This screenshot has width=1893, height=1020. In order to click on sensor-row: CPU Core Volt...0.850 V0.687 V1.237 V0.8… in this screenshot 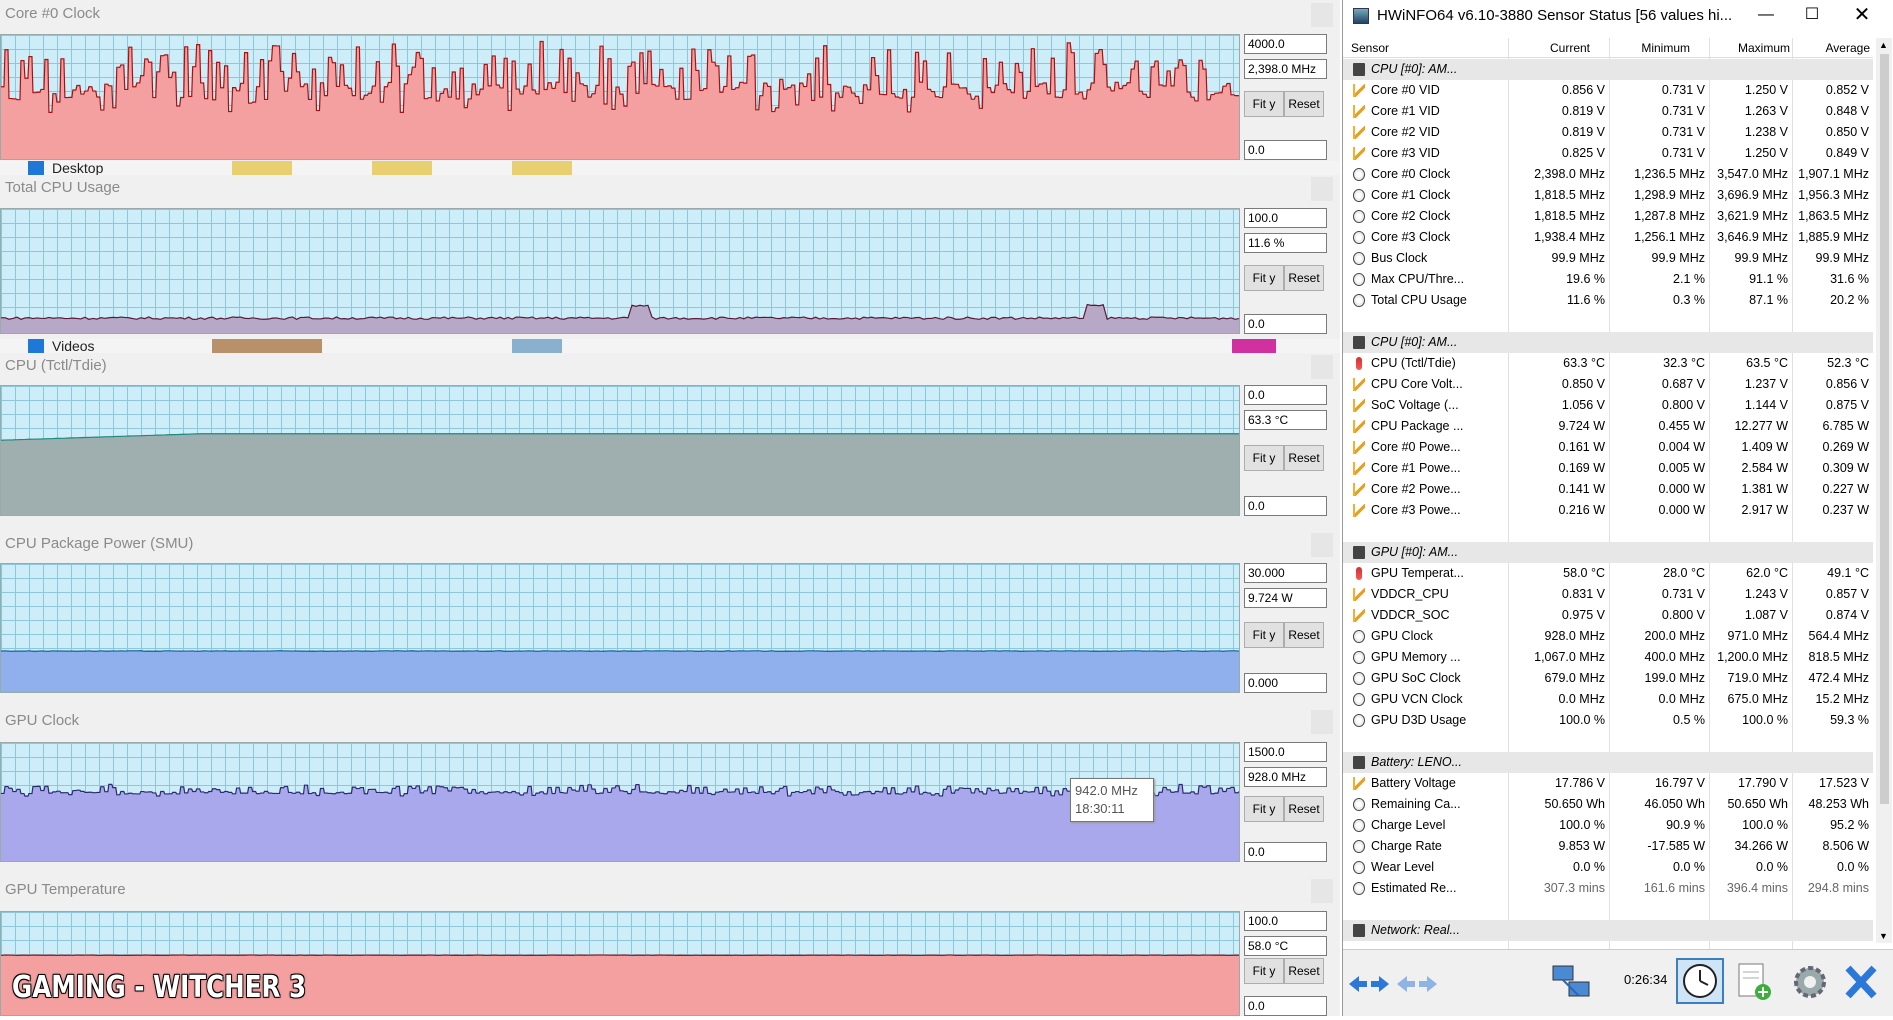, I will do `click(1608, 384)`.